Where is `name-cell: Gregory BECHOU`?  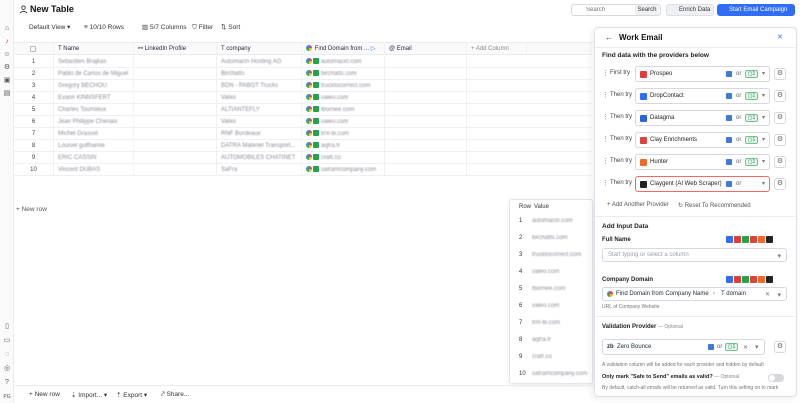
name-cell: Gregory BECHOU is located at coordinates (94, 85).